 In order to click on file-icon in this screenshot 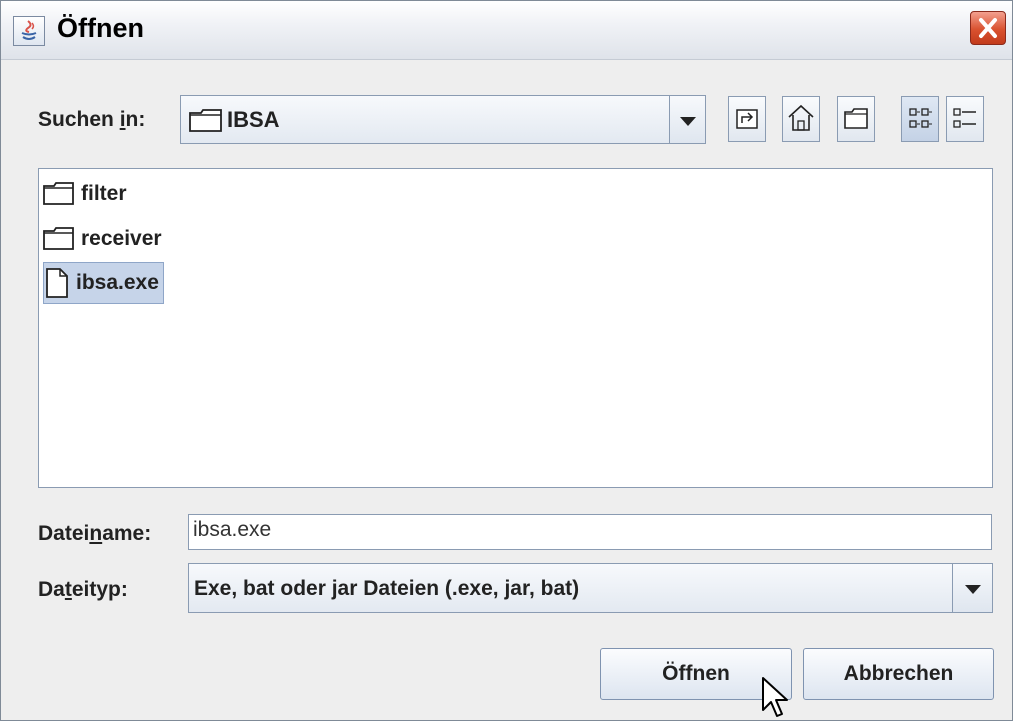, I will do `click(57, 283)`.